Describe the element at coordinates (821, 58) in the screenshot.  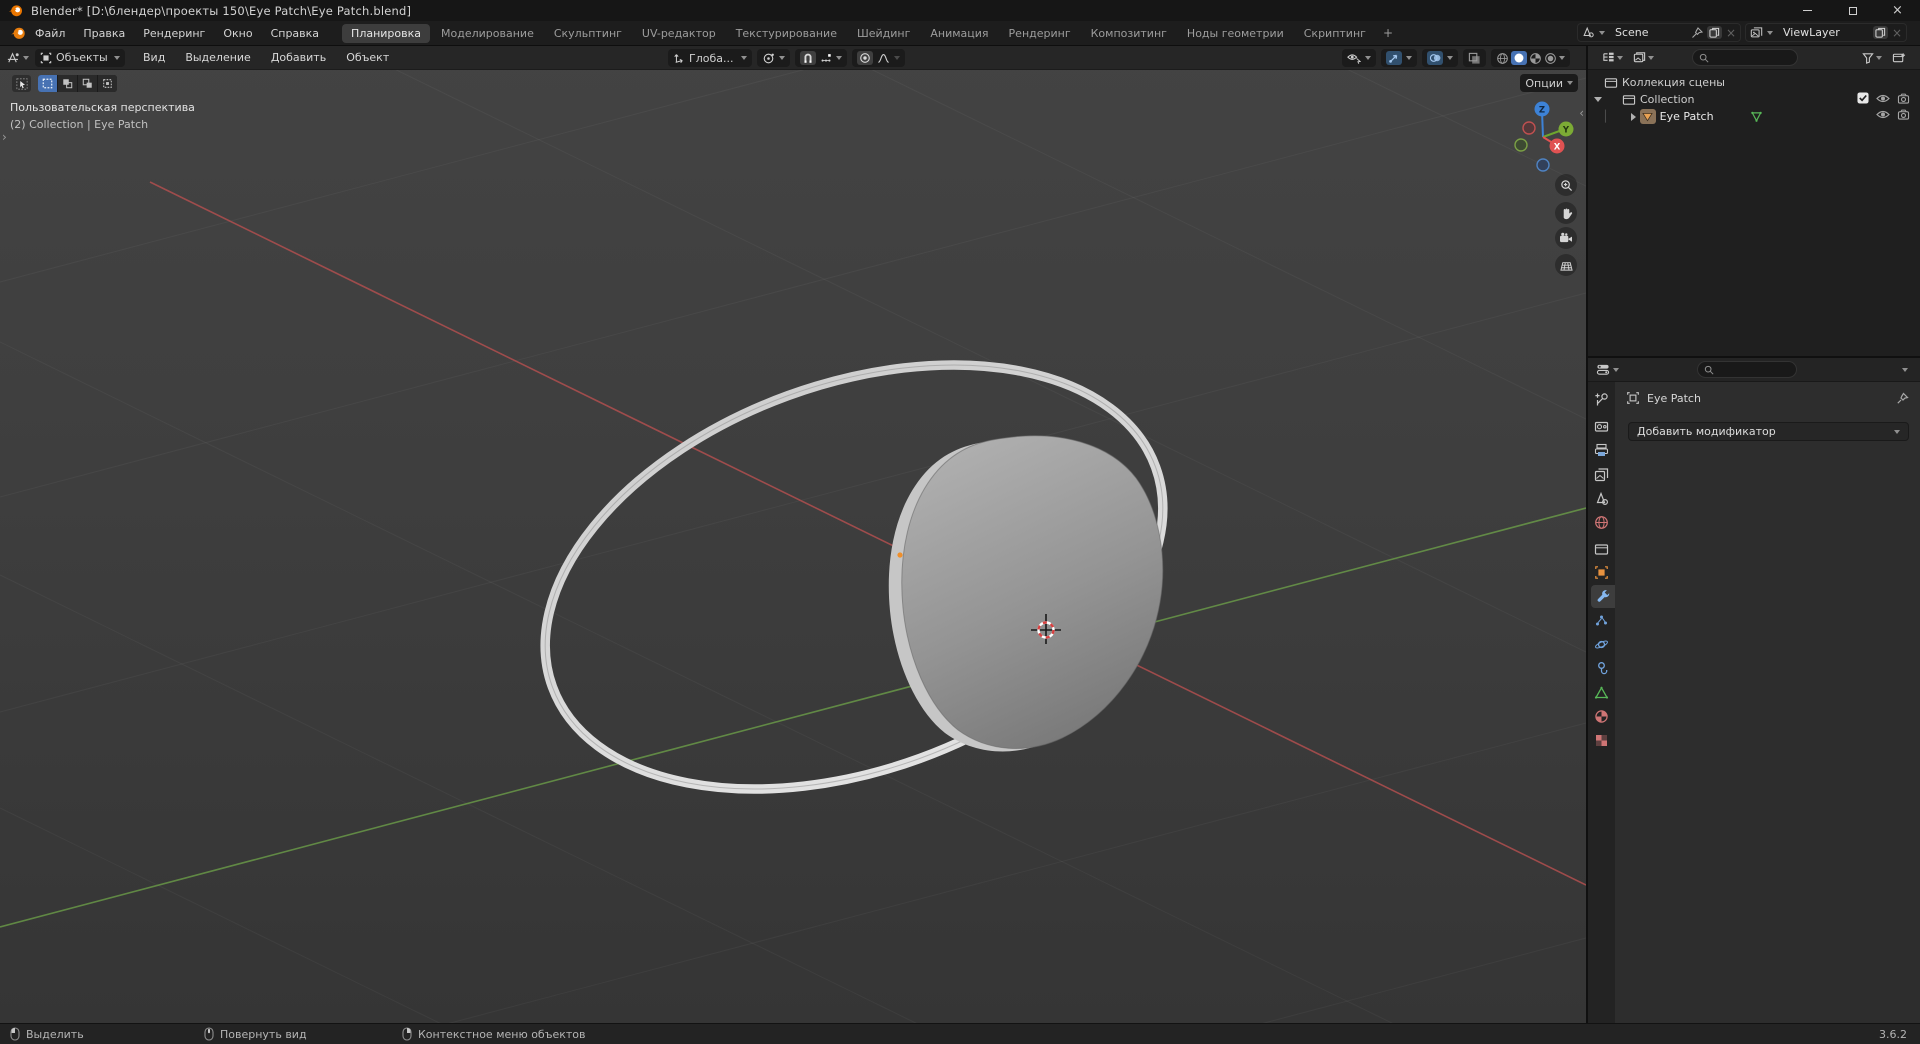
I see `snapping-controls` at that location.